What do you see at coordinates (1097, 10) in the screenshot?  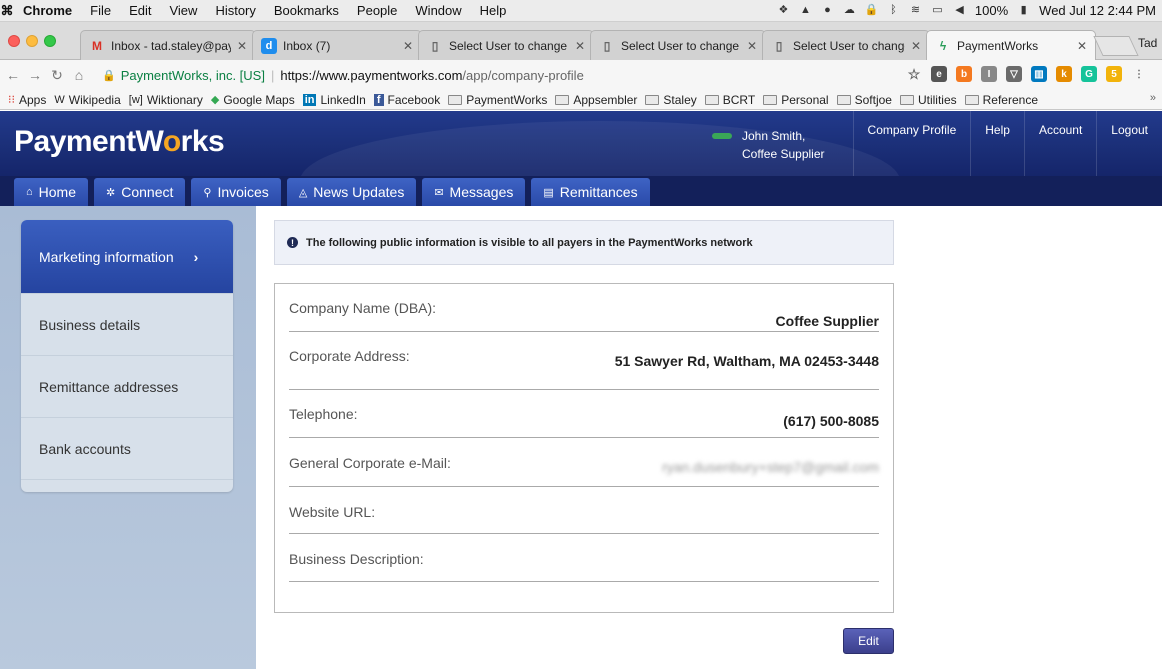 I see `menubar-clock: Wed Jul 12 2:44 PM` at bounding box center [1097, 10].